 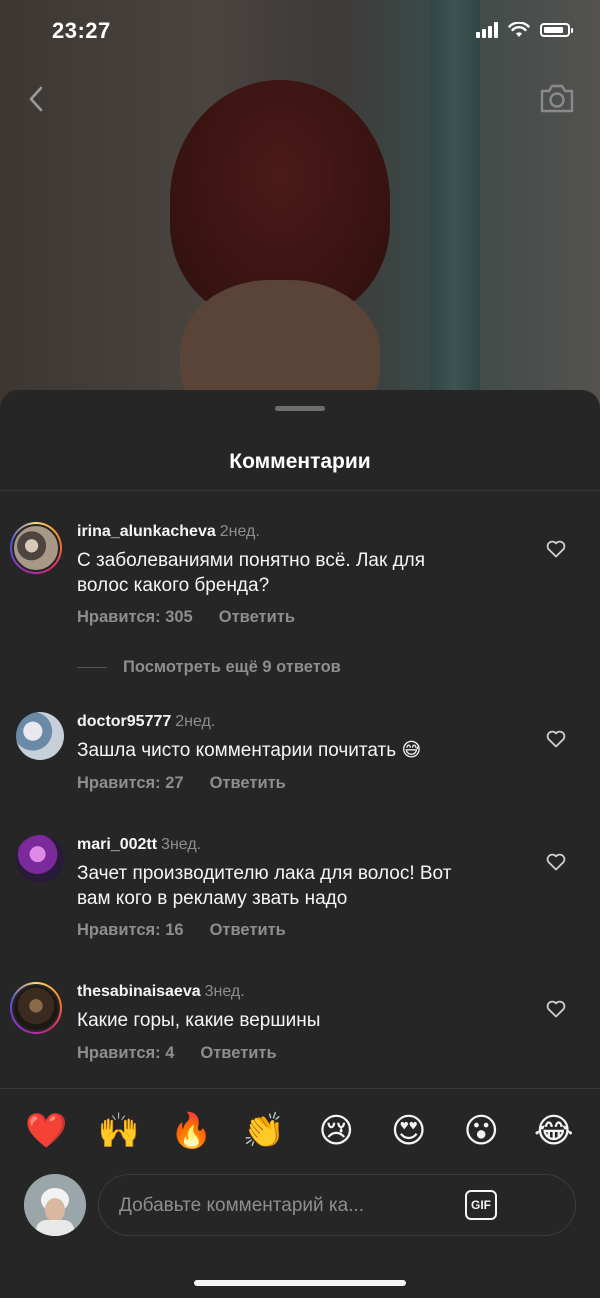 What do you see at coordinates (81, 30) in the screenshot?
I see `status-time: 23:27` at bounding box center [81, 30].